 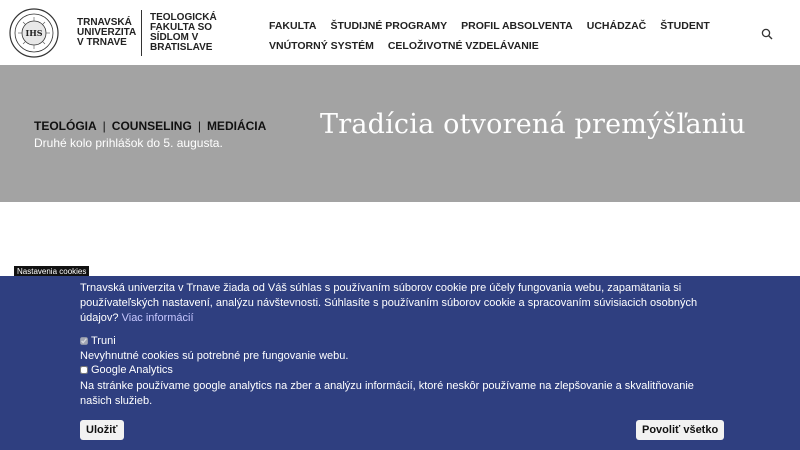 What do you see at coordinates (141, 33) in the screenshot?
I see `header-divider` at bounding box center [141, 33].